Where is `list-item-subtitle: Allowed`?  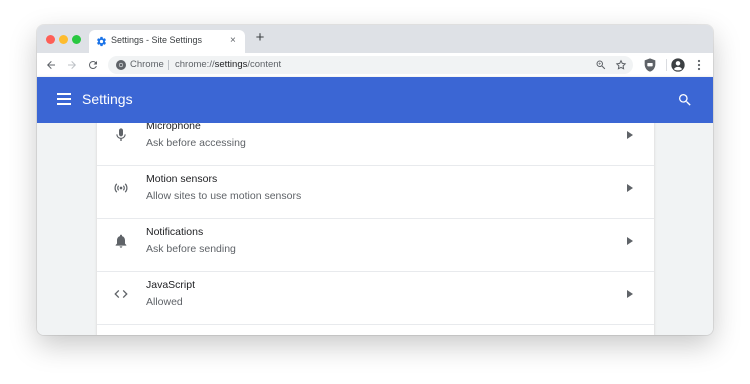
list-item-subtitle: Allowed is located at coordinates (164, 302).